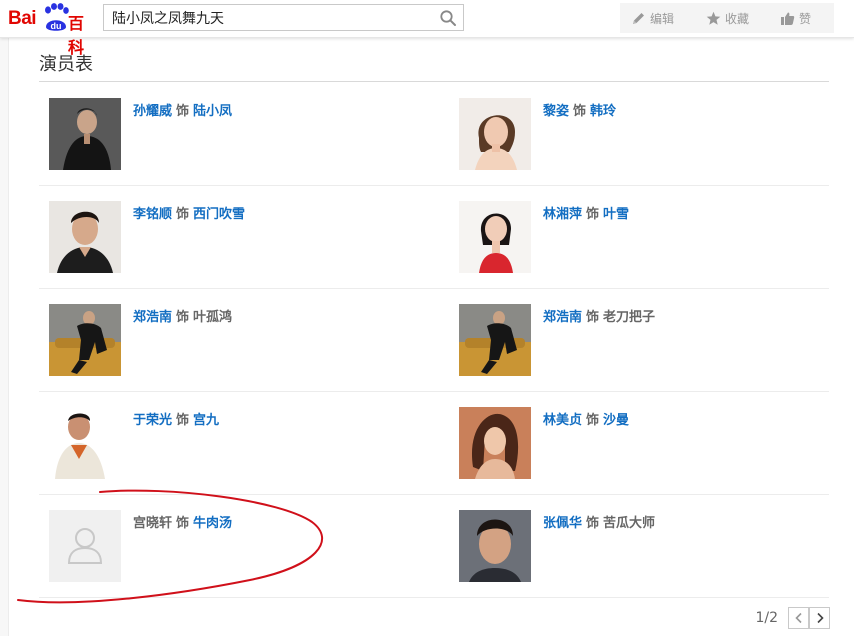 The height and width of the screenshot is (636, 854). I want to click on logo-suffix: 百科, so click(76, 35).